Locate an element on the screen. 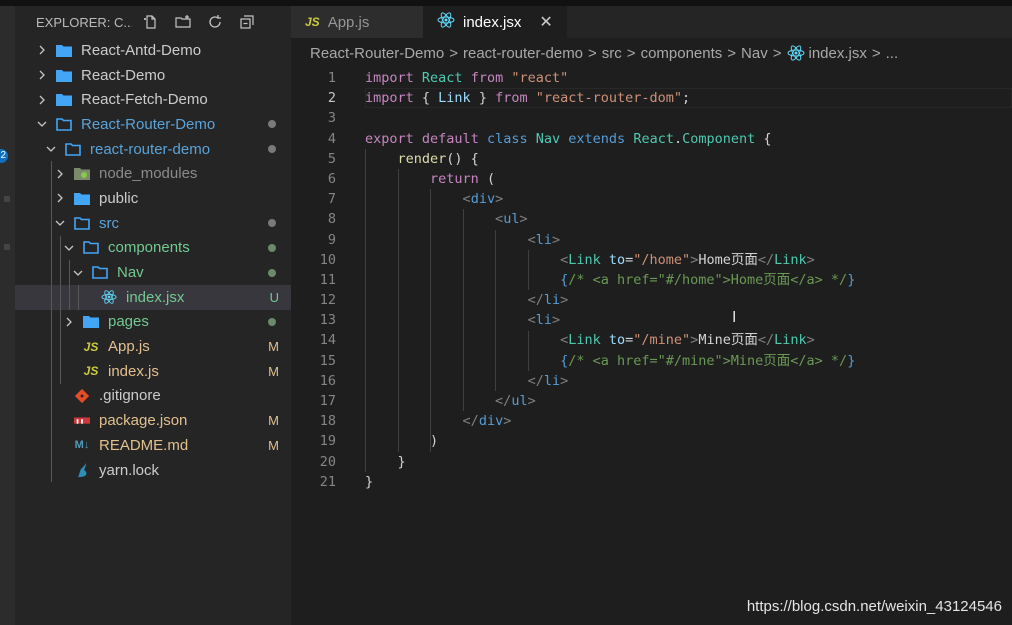 The image size is (1012, 625). tree-item: JS index.js M is located at coordinates (153, 371).